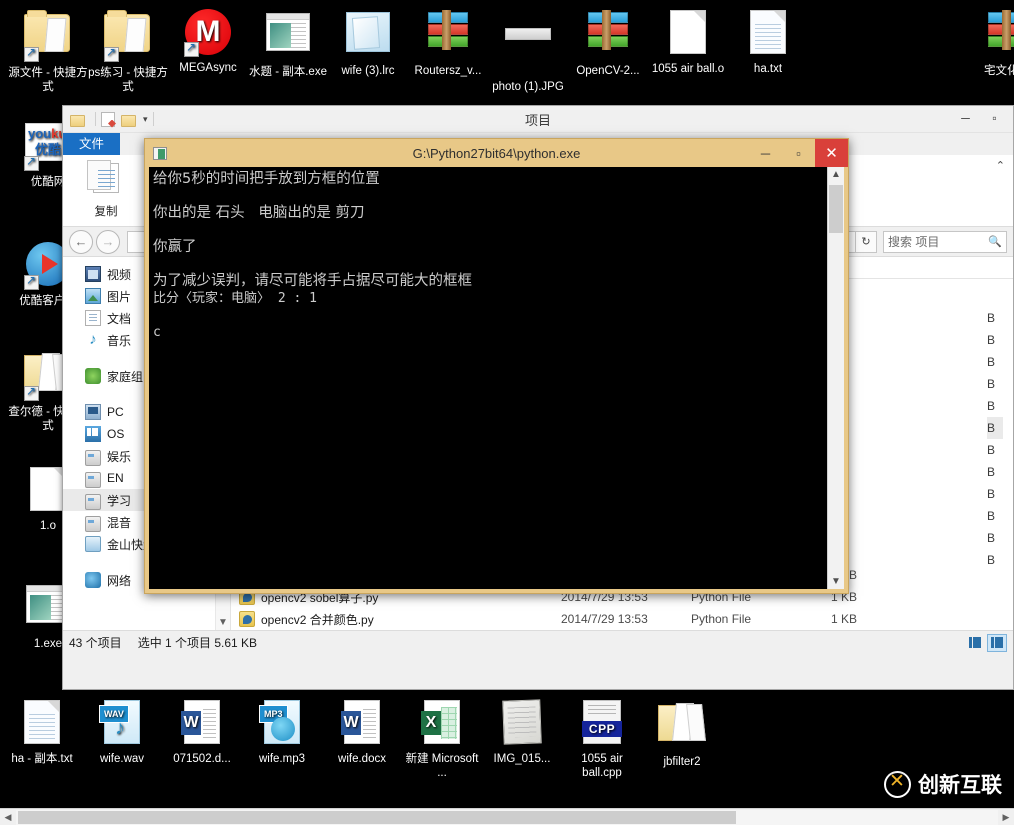  I want to click on desktop-icon-label: ha.txt, so click(768, 69).